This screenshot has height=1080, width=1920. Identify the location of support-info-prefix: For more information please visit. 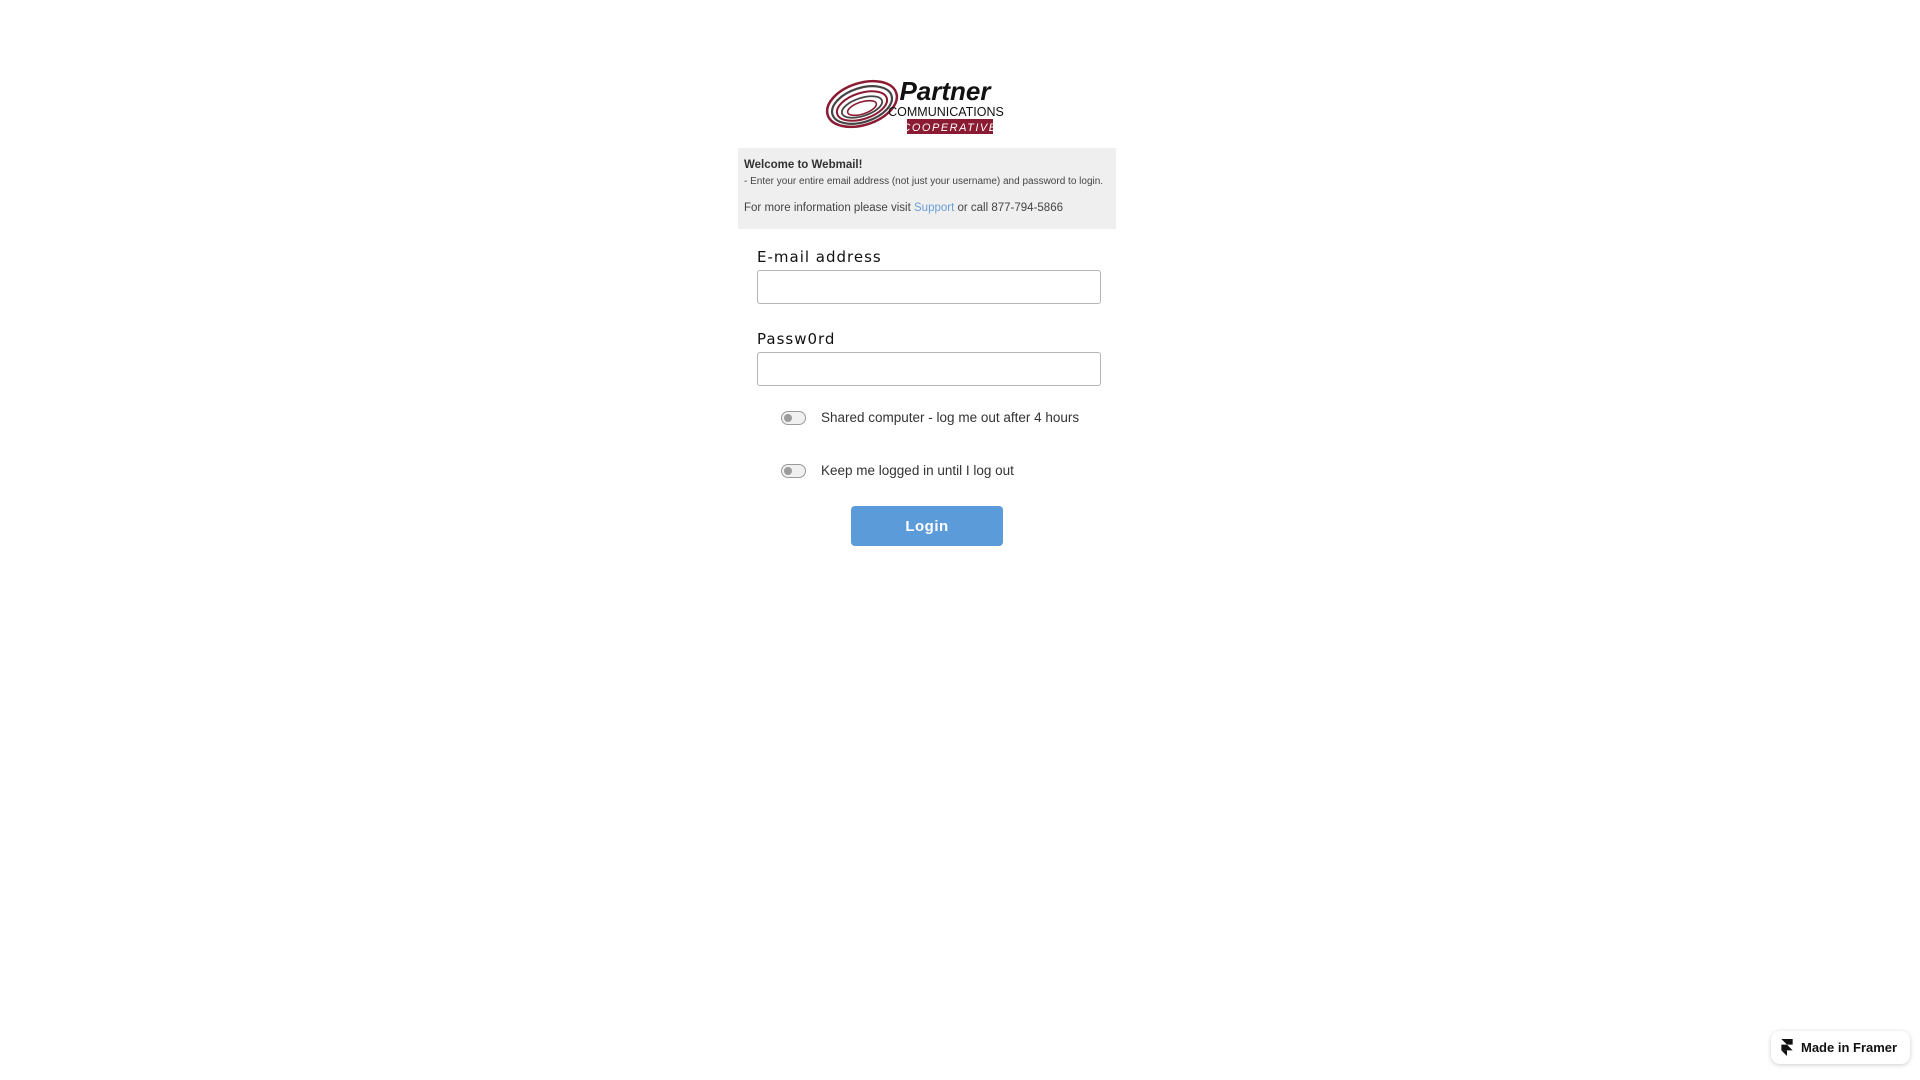
(829, 208).